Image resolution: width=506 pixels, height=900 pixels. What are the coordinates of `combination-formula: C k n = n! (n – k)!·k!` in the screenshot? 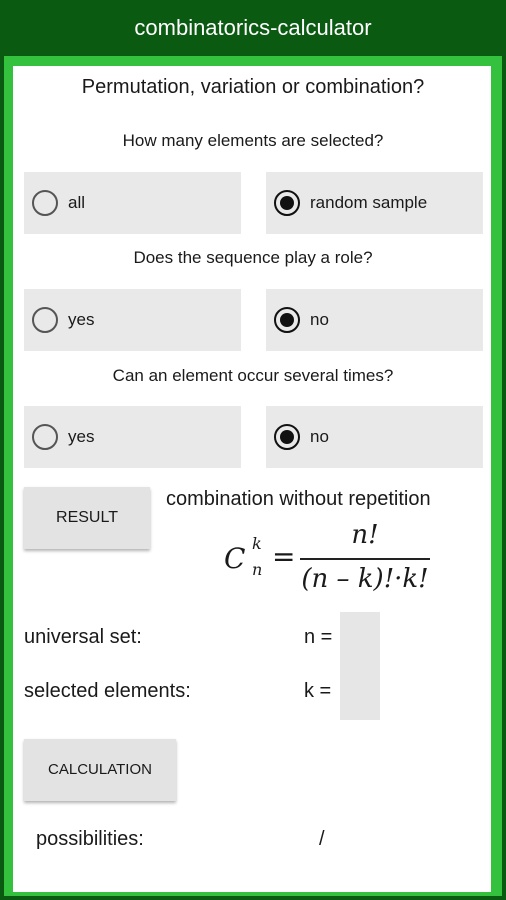 It's located at (329, 562).